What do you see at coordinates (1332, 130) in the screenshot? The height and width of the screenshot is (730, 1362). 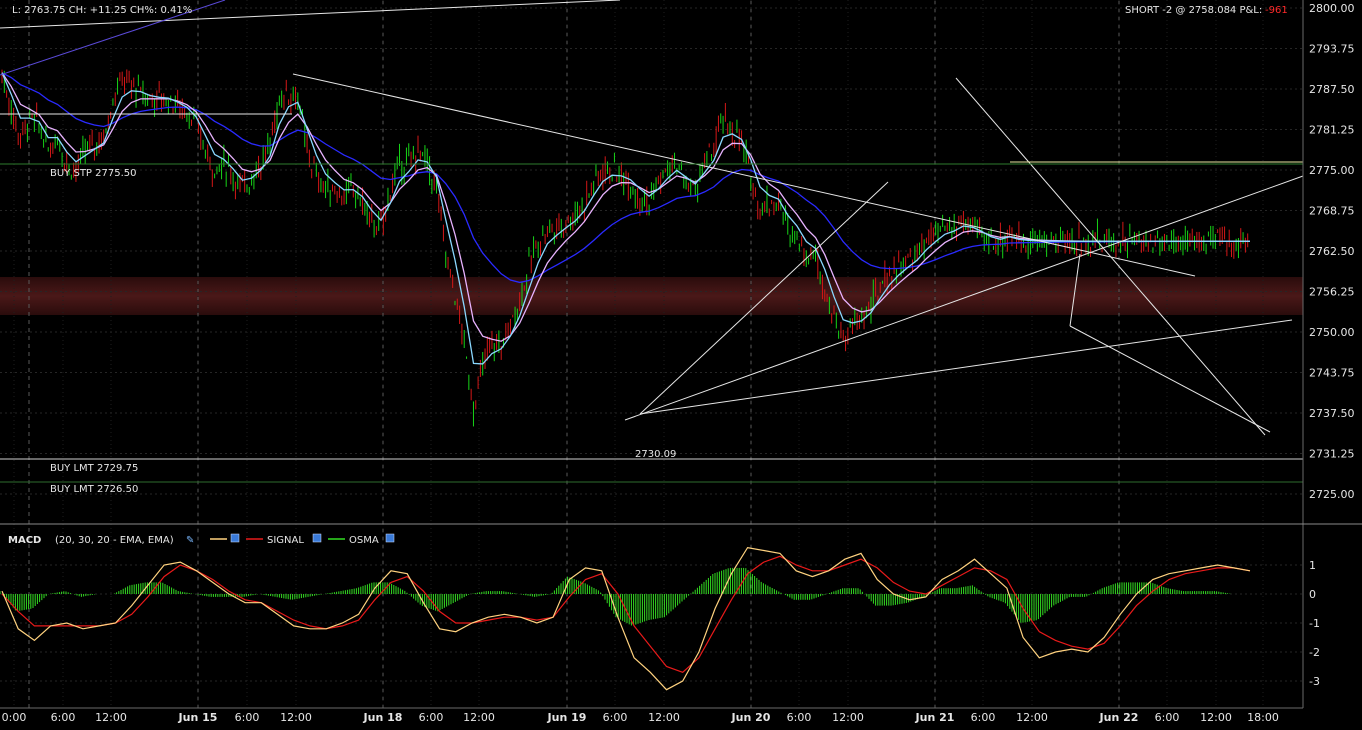 I see `price-tick-label: 2781.25` at bounding box center [1332, 130].